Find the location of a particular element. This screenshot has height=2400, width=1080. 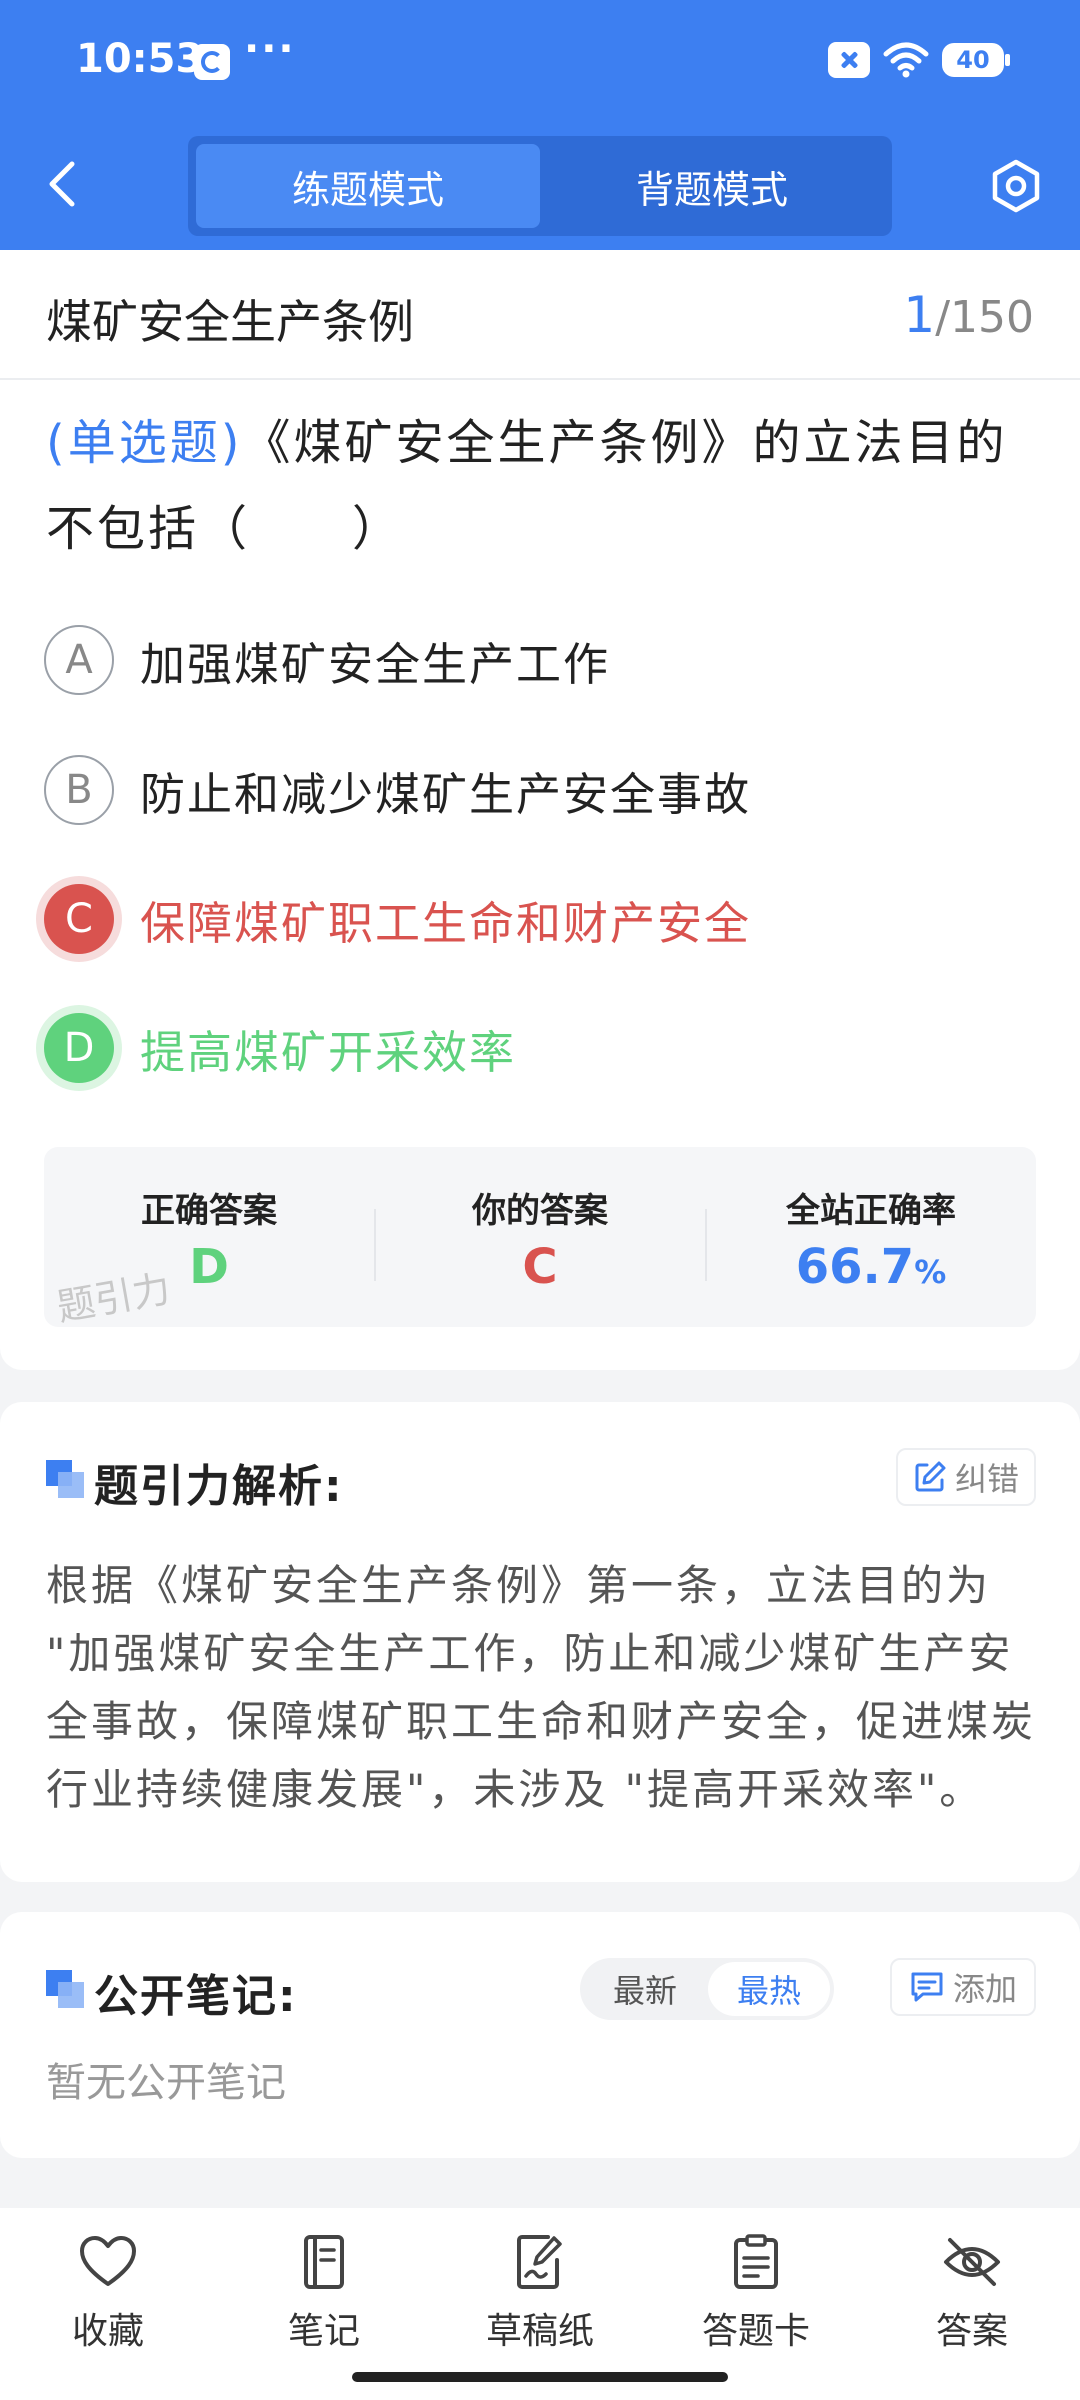

status-indicators: 40 is located at coordinates (919, 60).